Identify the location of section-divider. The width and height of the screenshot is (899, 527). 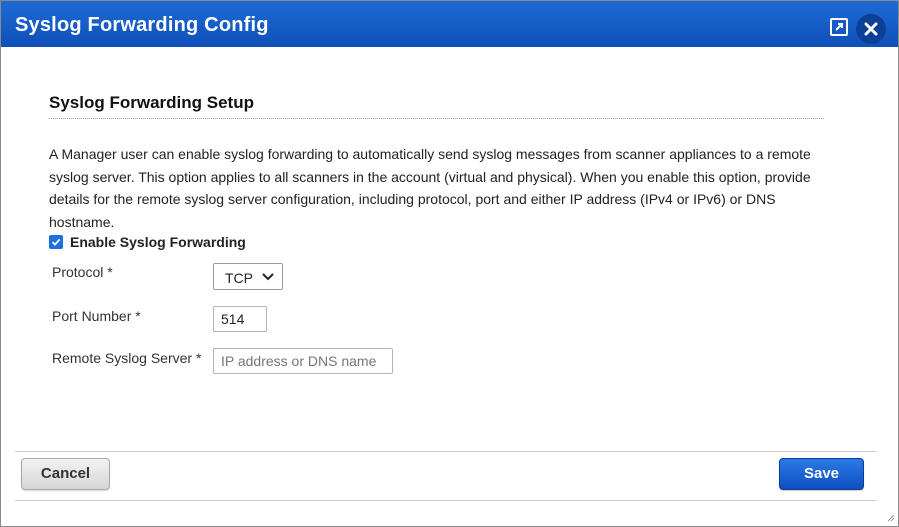
(436, 118).